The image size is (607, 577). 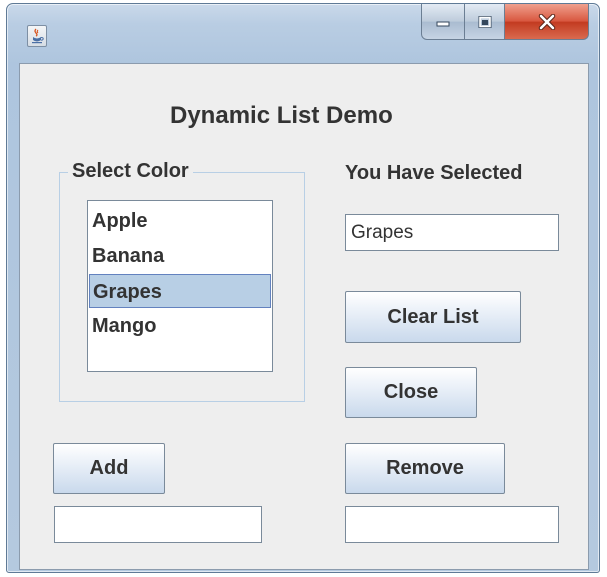 What do you see at coordinates (452, 232) in the screenshot?
I see `selected-value-field` at bounding box center [452, 232].